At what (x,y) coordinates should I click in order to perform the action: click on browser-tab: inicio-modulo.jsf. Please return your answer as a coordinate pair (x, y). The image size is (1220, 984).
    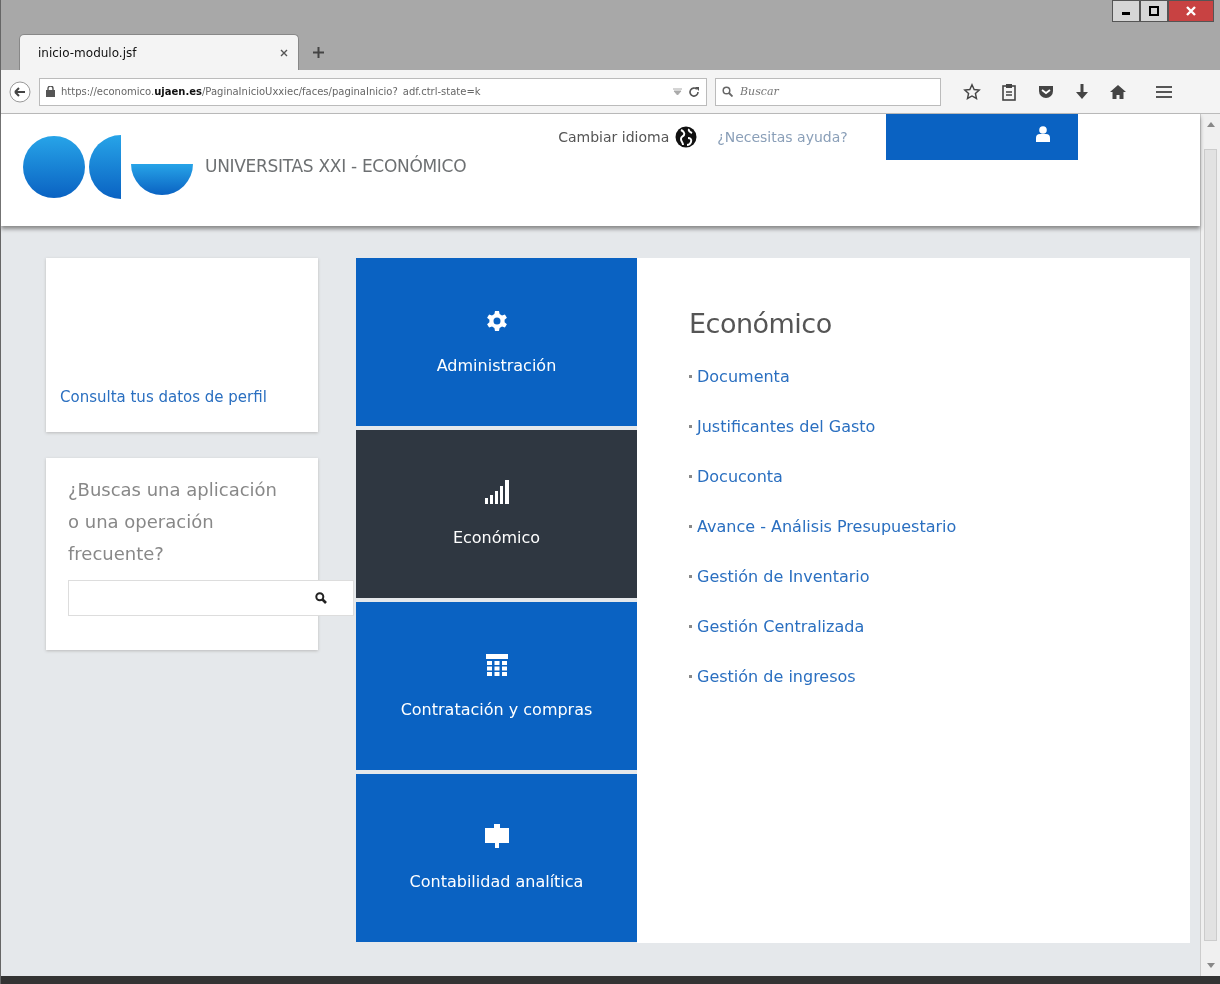
    Looking at the image, I should click on (159, 52).